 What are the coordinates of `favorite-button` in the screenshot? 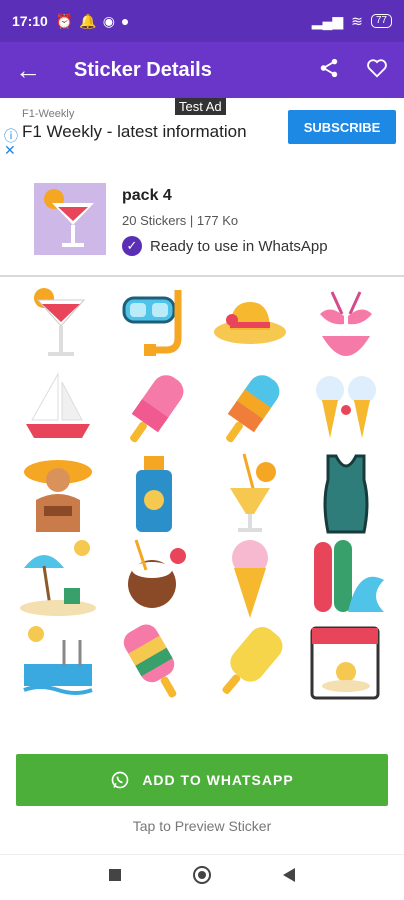 It's located at (377, 70).